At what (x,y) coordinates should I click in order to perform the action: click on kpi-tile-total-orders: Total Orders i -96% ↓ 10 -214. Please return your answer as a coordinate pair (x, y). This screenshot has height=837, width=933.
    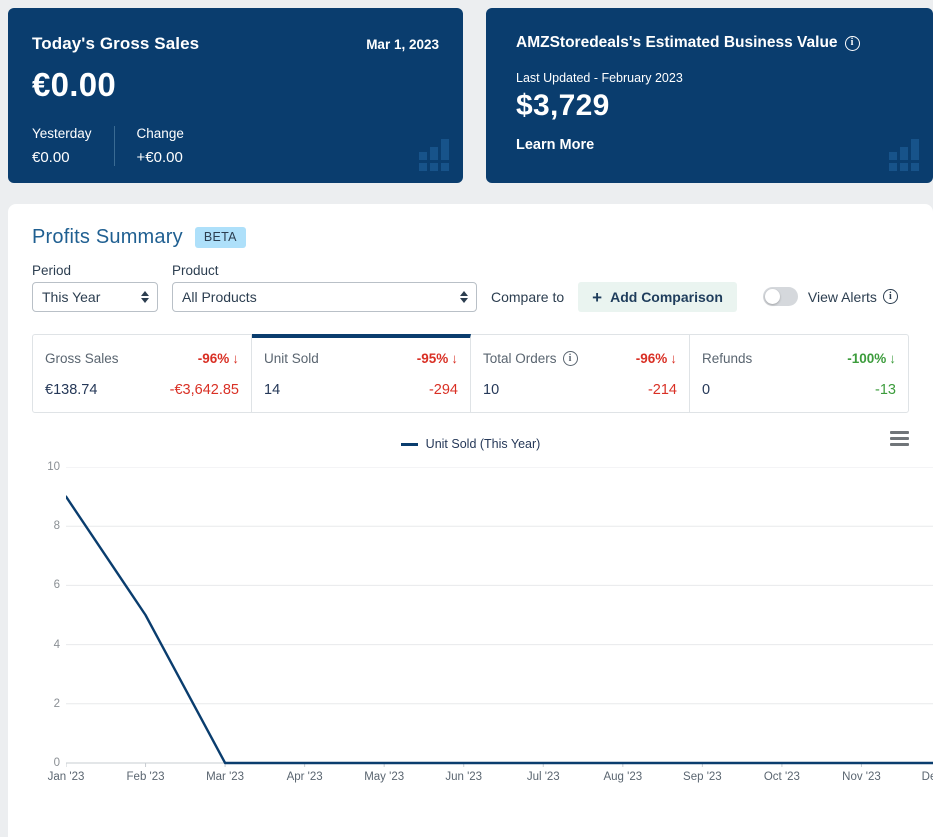
    Looking at the image, I should click on (580, 373).